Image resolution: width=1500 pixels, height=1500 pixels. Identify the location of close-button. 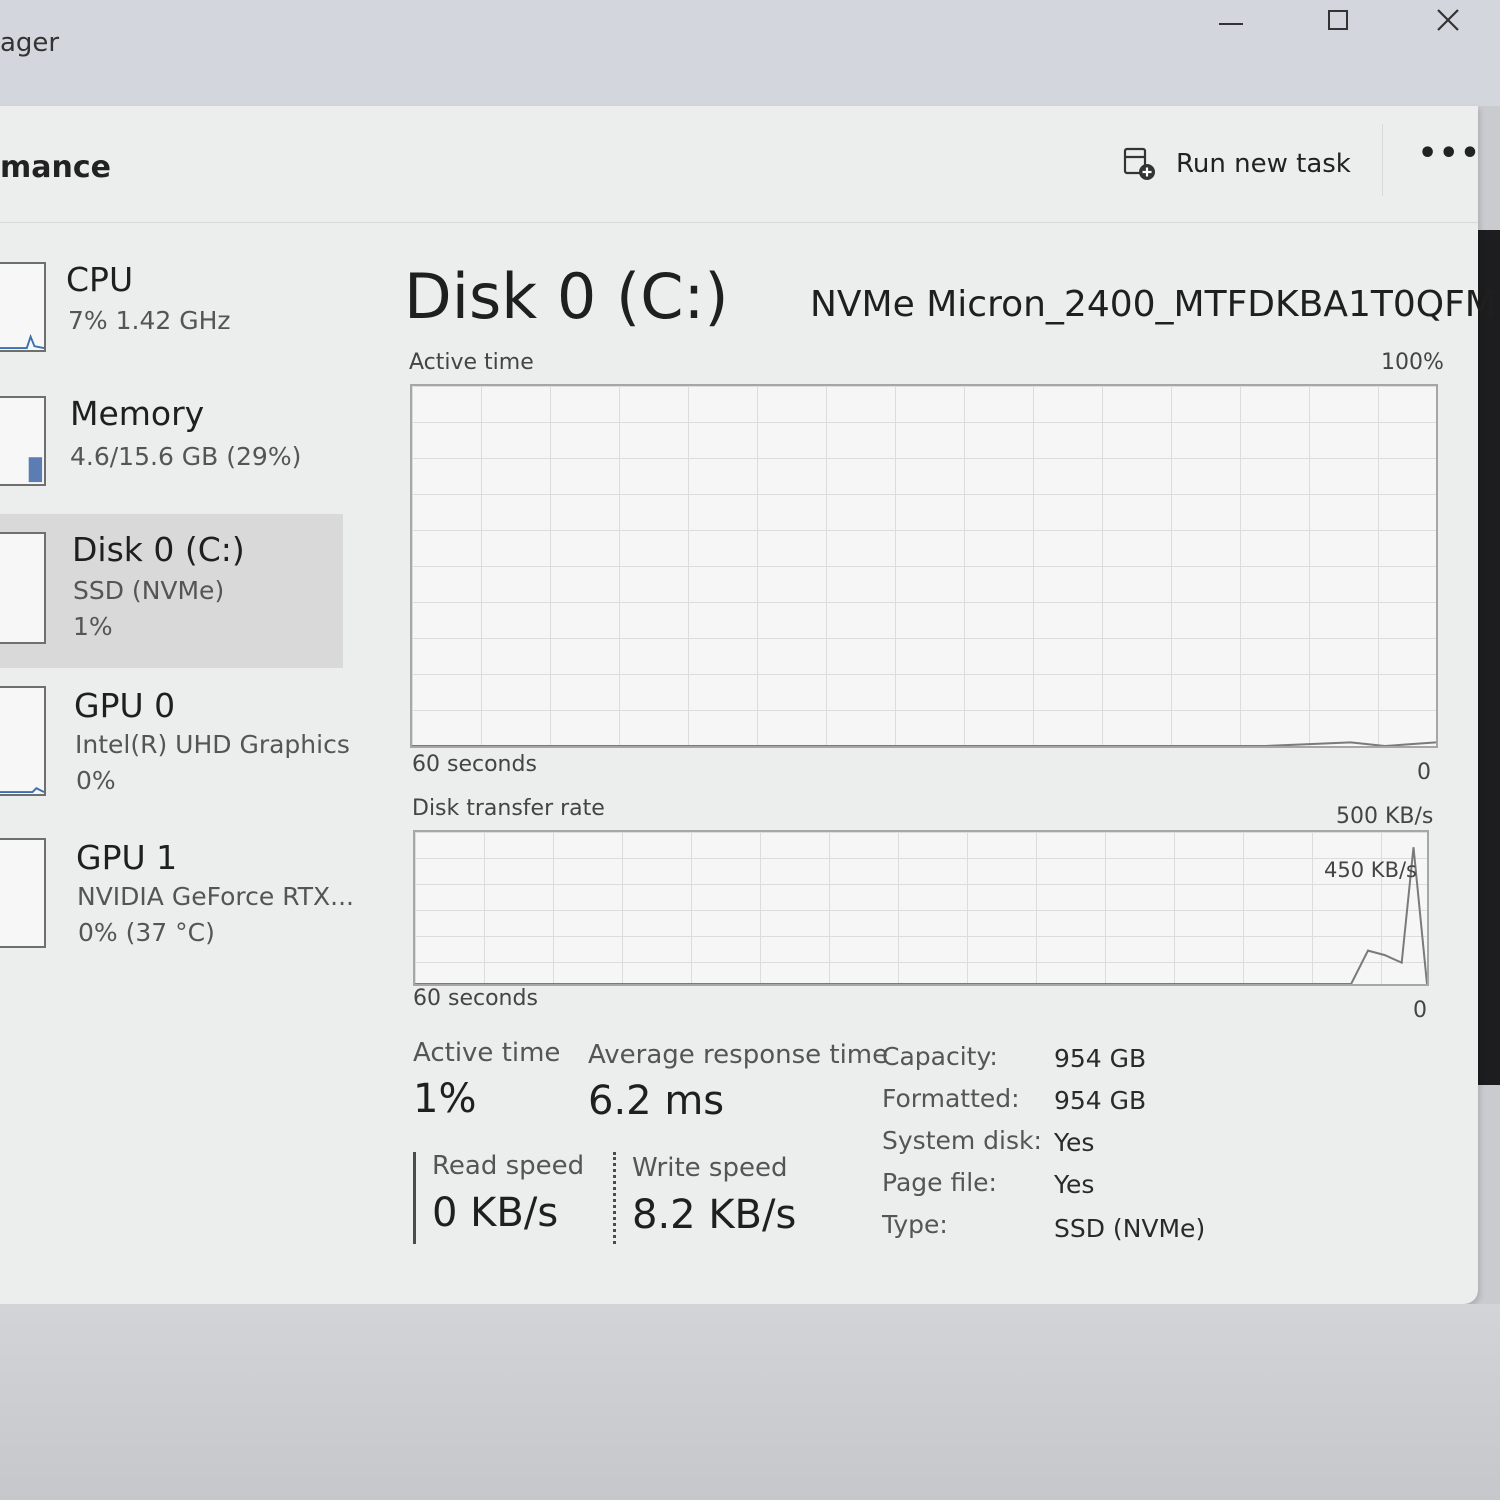
(1448, 20).